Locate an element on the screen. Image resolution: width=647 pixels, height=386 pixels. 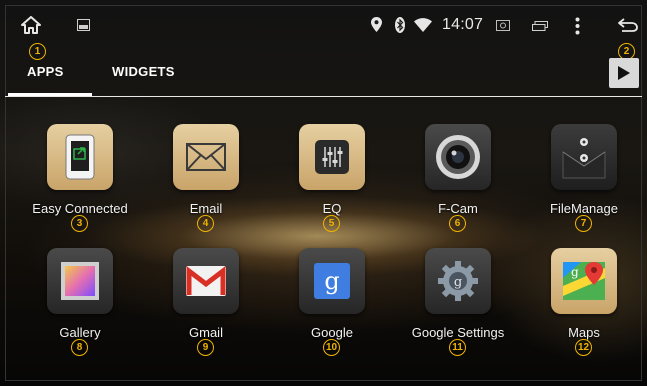
callout-badge: 12 is located at coordinates (583, 347).